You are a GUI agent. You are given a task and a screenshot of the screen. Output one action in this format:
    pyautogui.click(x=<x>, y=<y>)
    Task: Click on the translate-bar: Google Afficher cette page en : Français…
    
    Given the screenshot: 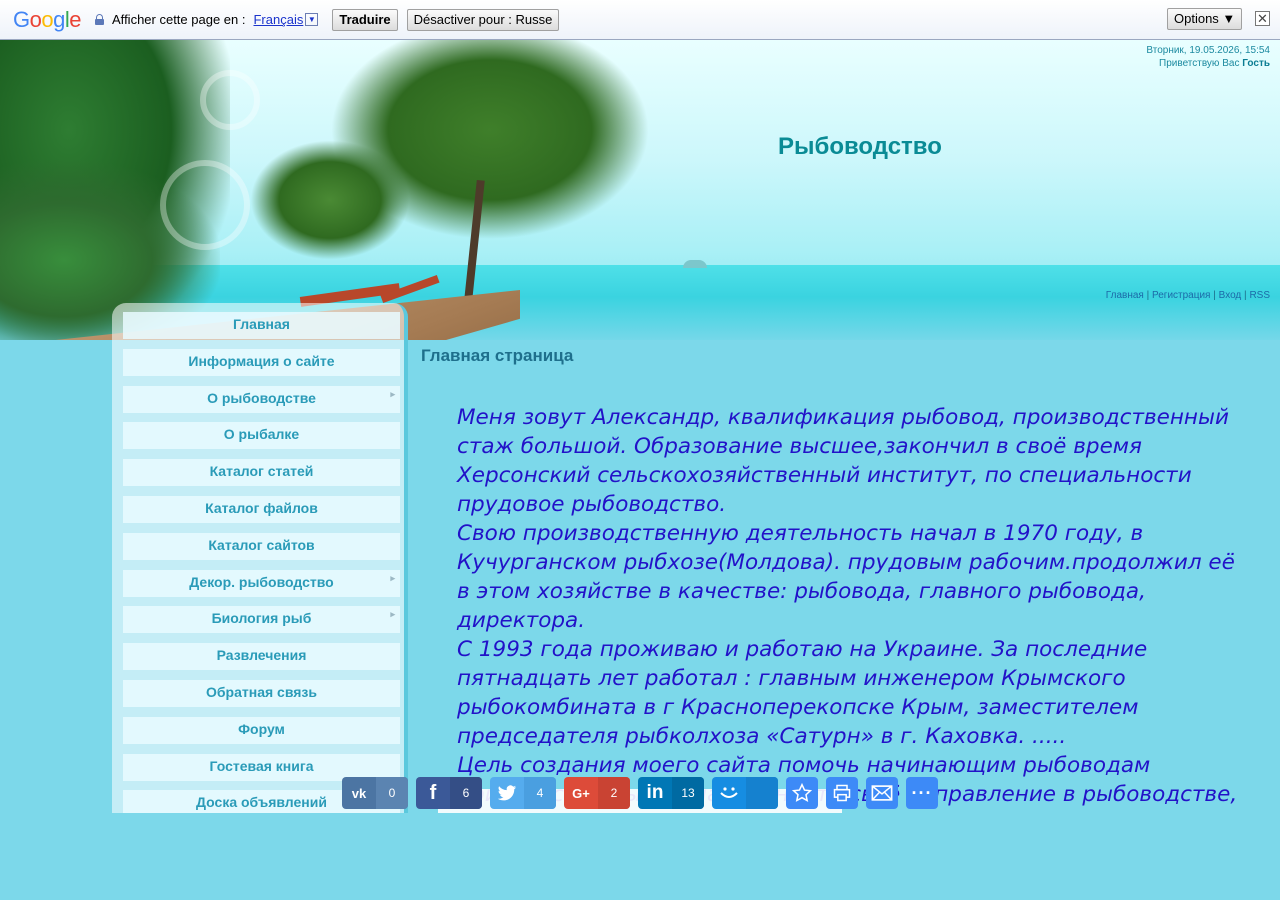 What is the action you would take?
    pyautogui.click(x=640, y=20)
    